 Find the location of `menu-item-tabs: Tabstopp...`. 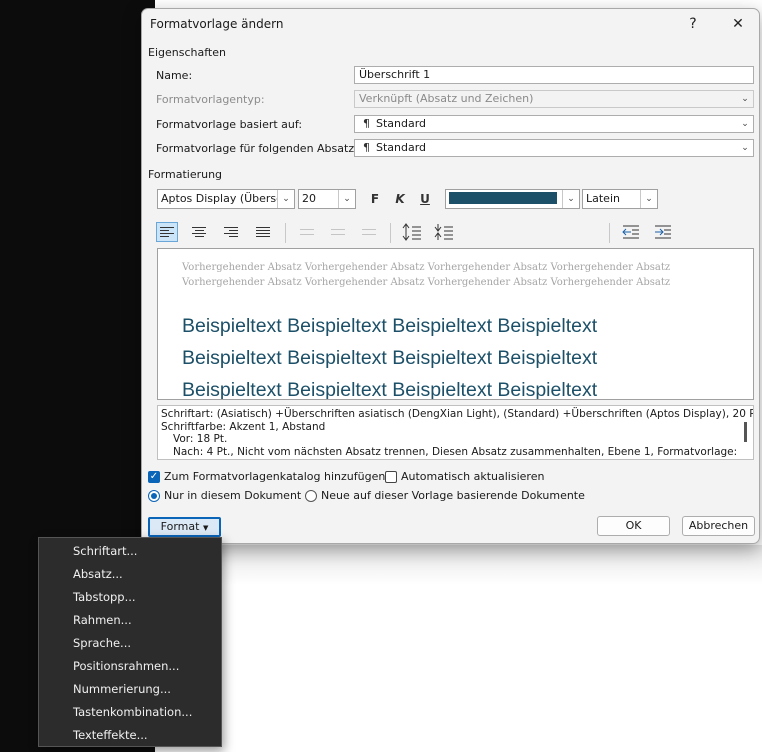

menu-item-tabs: Tabstopp... is located at coordinates (104, 597).